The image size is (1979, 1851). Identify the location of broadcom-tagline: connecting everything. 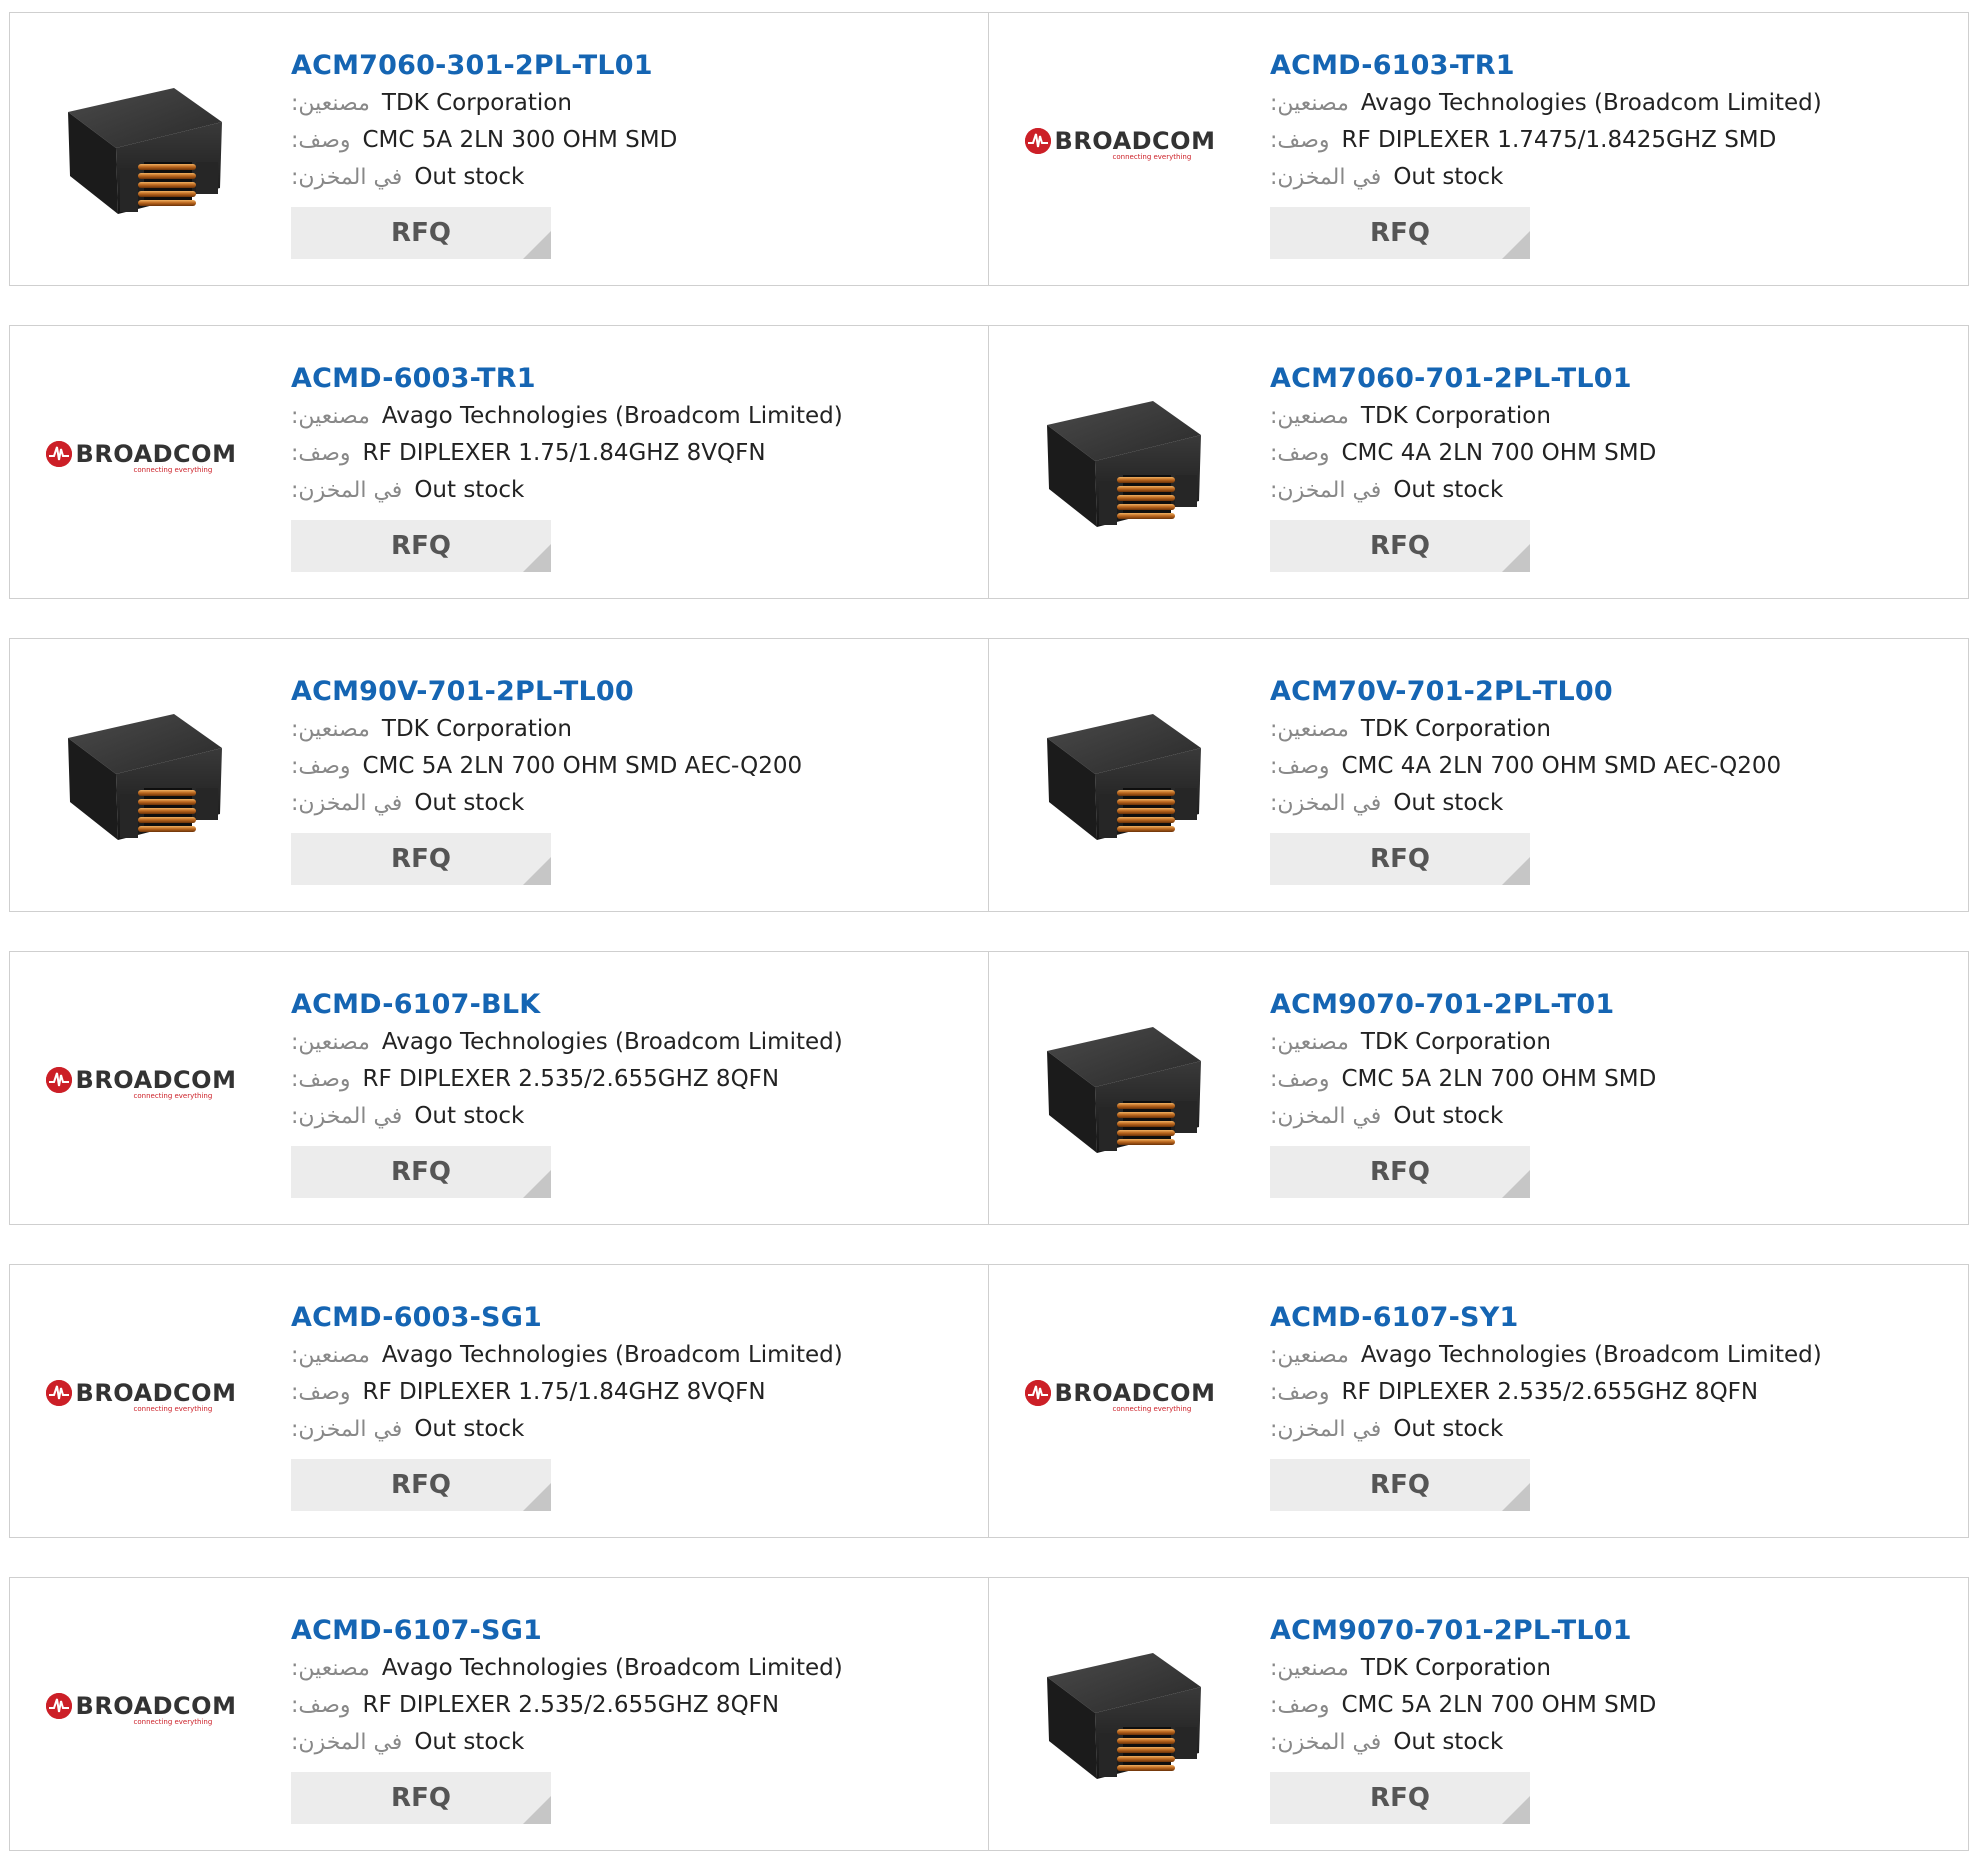
(1152, 1409).